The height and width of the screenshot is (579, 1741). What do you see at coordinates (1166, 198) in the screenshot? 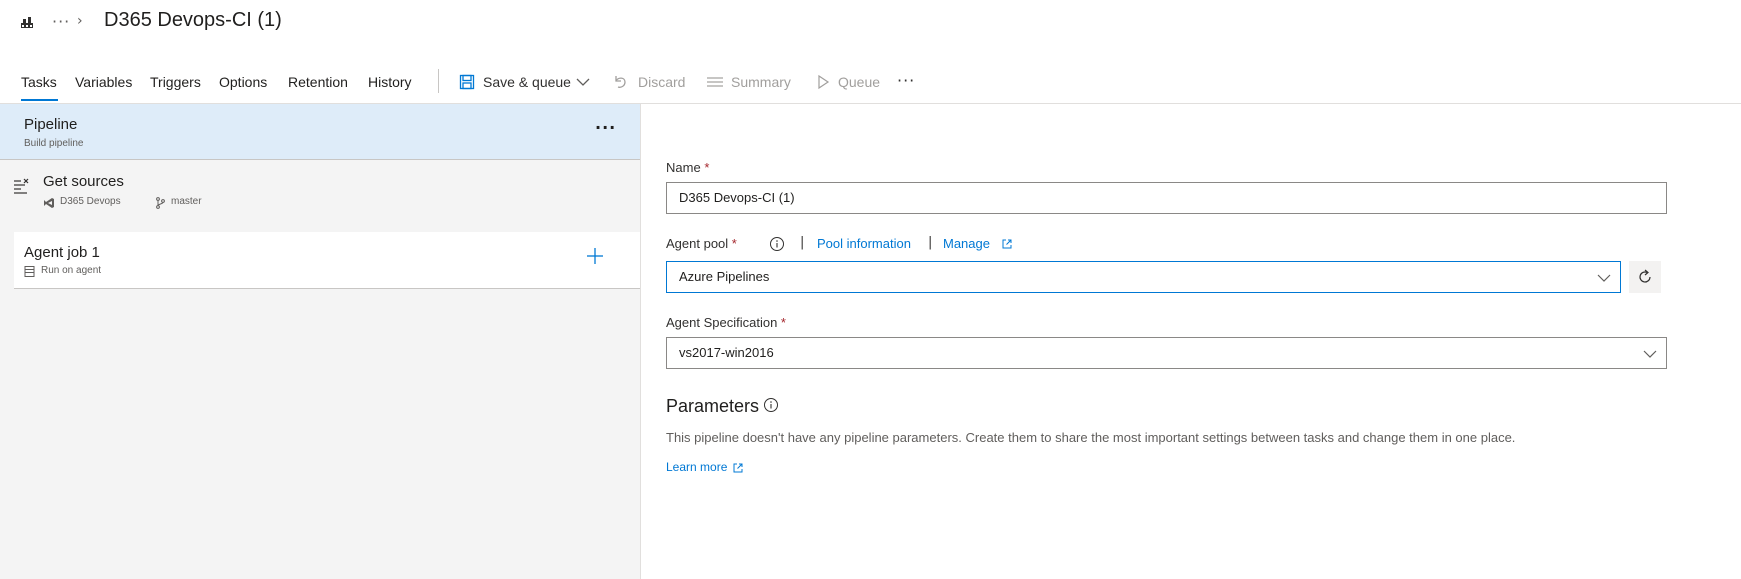
I see `name-input: D365 Devops-CI (1)` at bounding box center [1166, 198].